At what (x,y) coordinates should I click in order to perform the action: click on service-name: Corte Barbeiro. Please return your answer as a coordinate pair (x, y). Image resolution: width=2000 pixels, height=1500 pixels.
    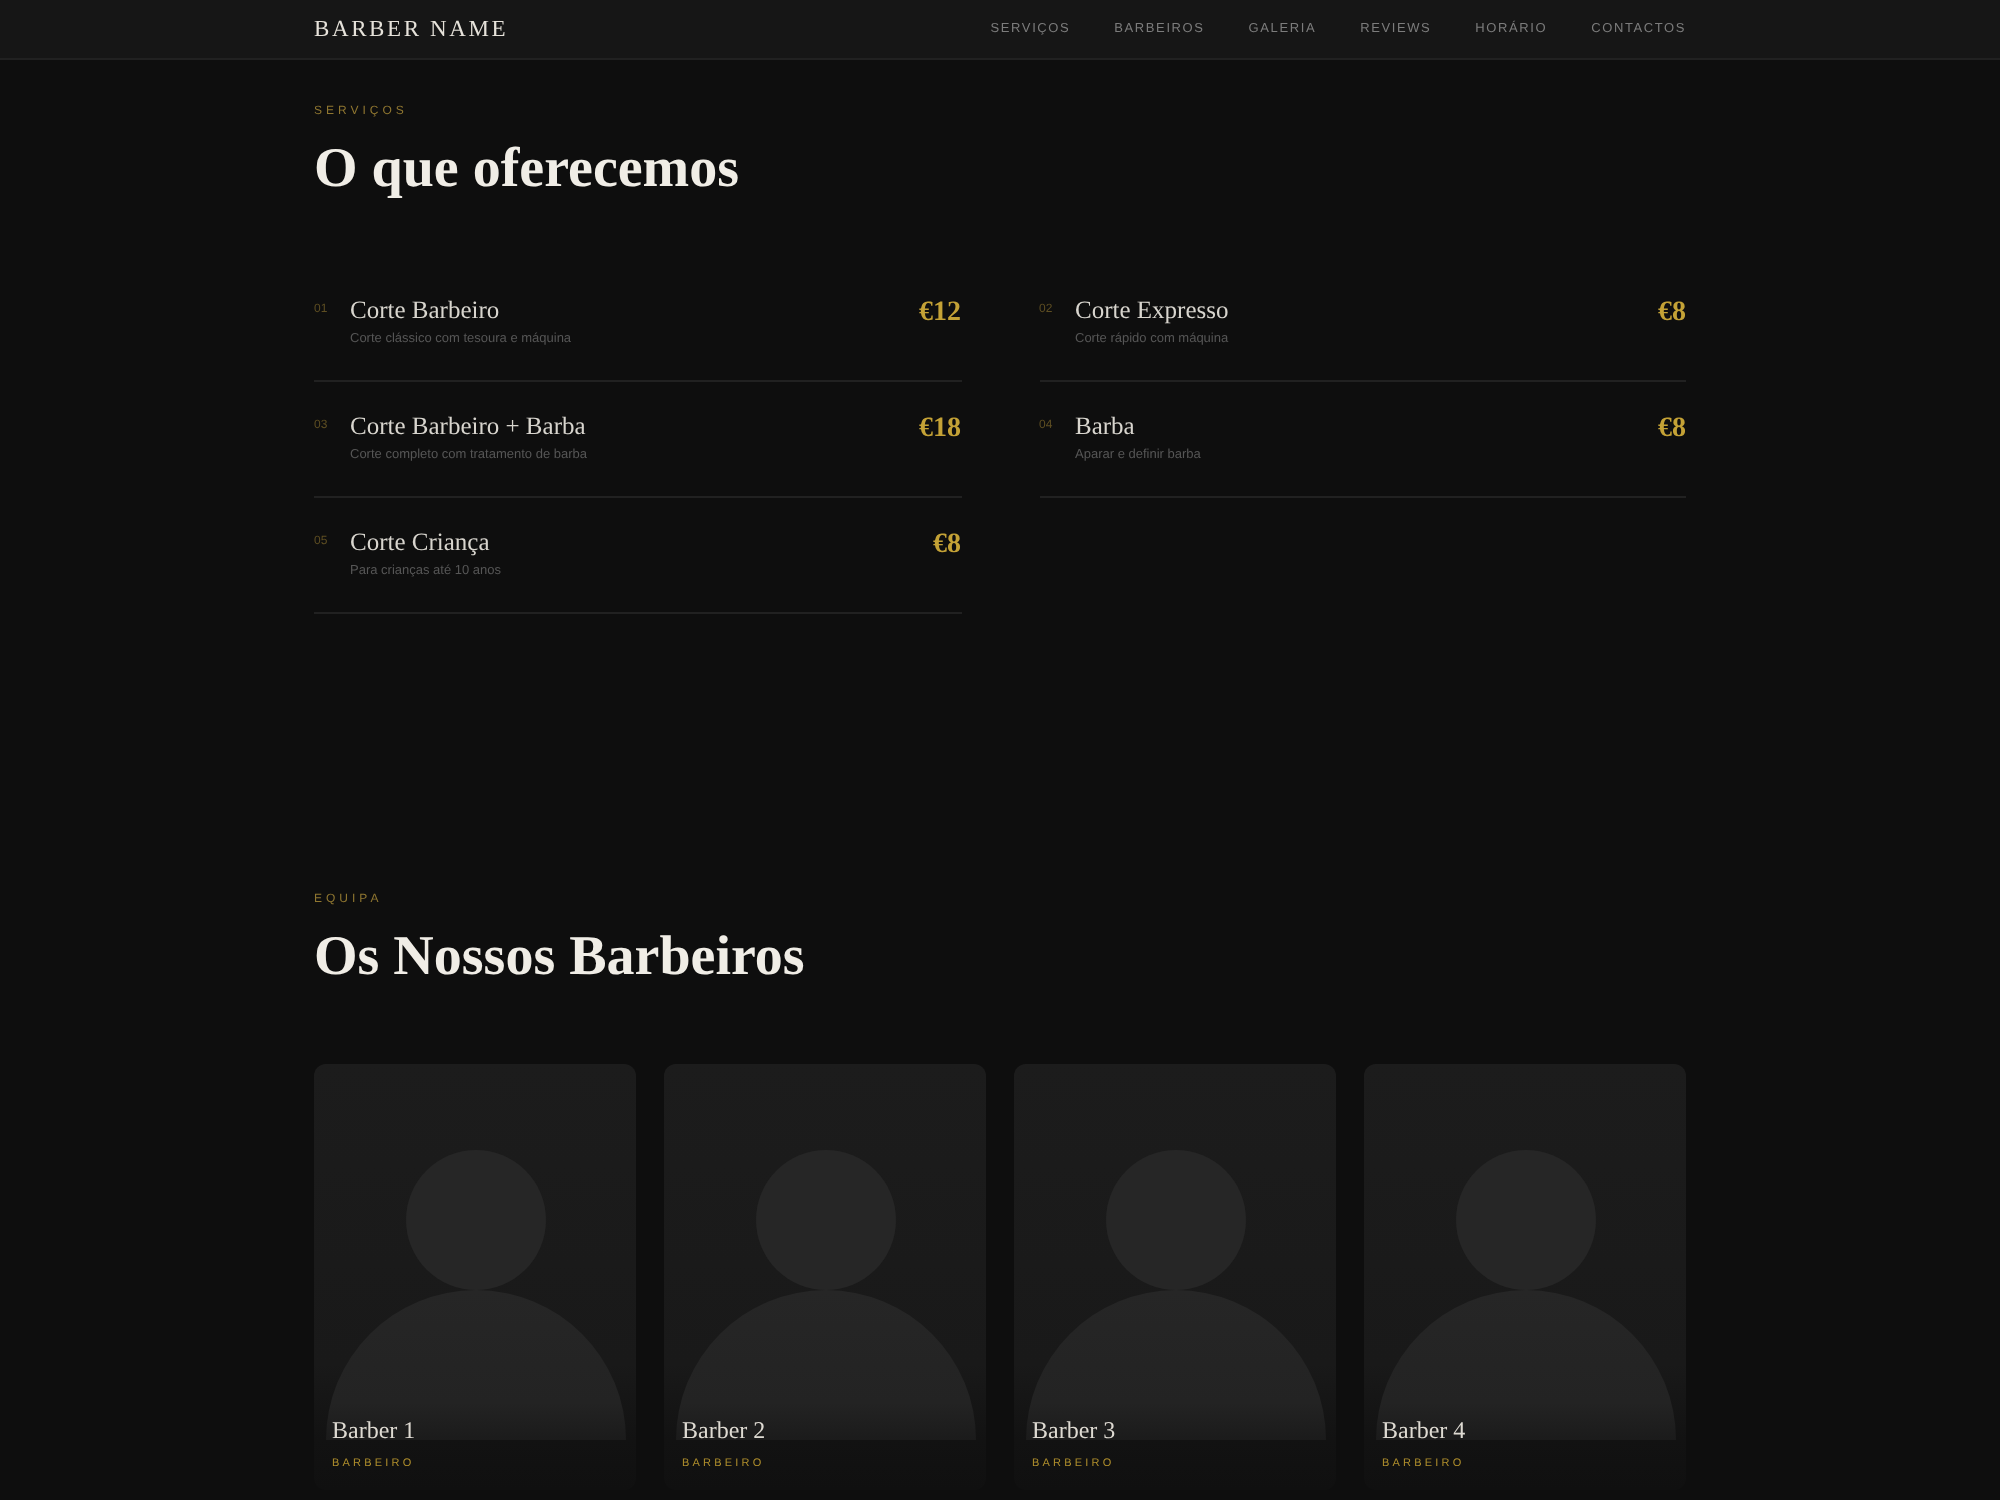
    Looking at the image, I should click on (426, 311).